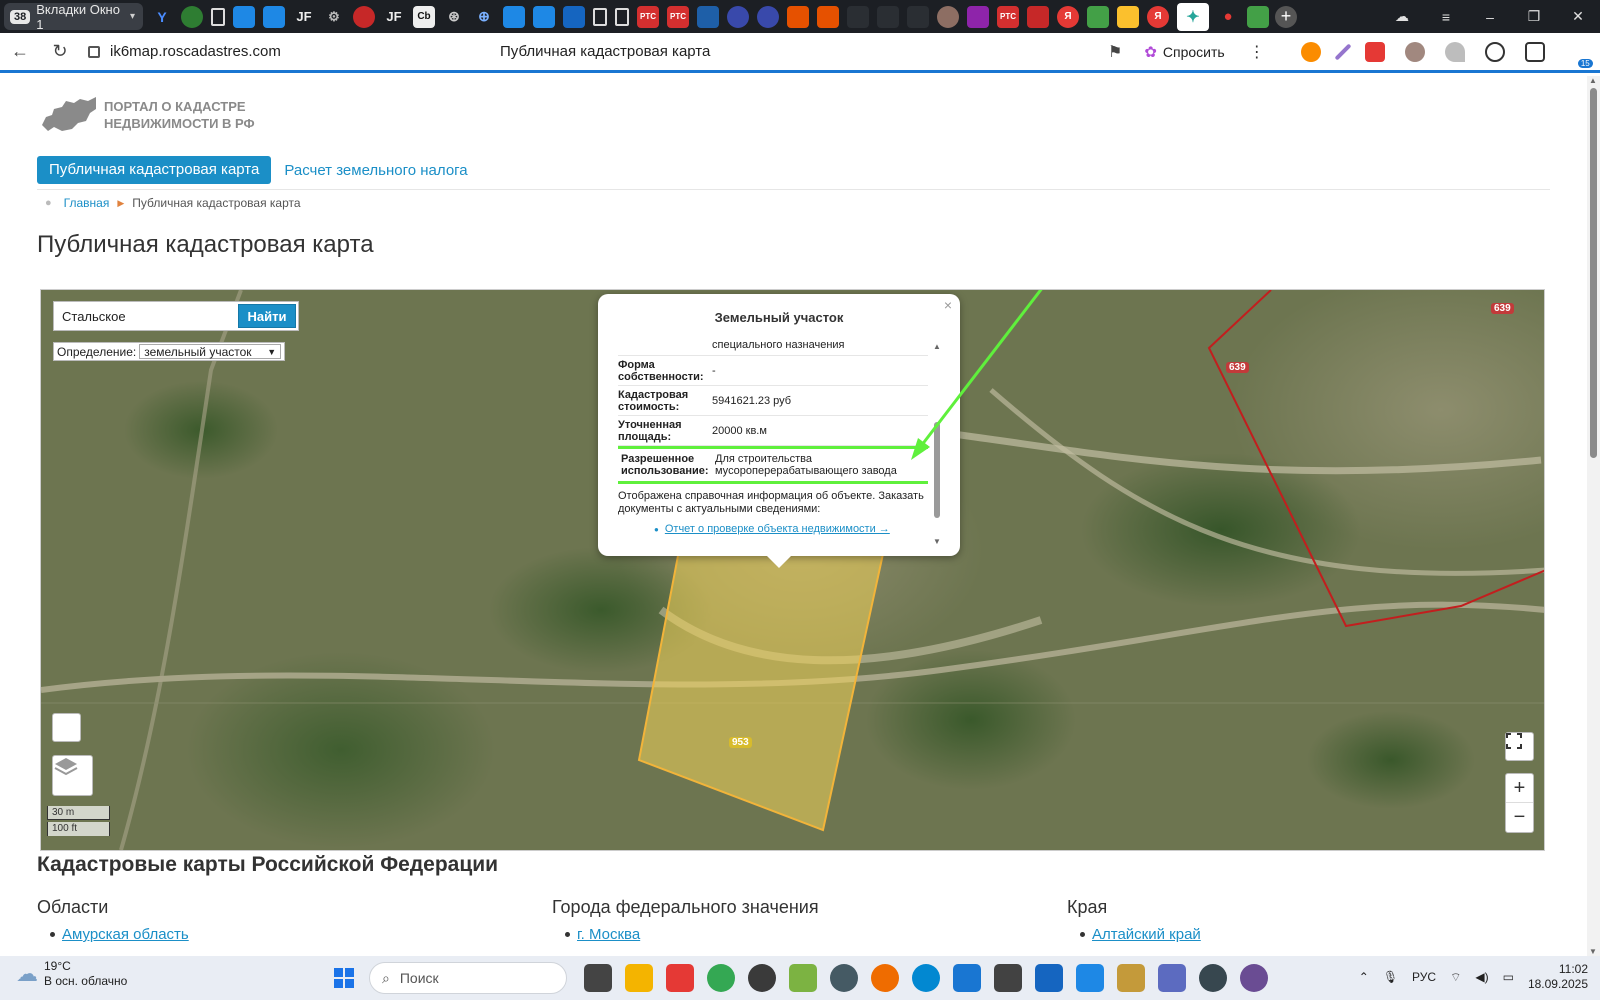  Describe the element at coordinates (762, 978) in the screenshot. I see `app-c-icon` at that location.